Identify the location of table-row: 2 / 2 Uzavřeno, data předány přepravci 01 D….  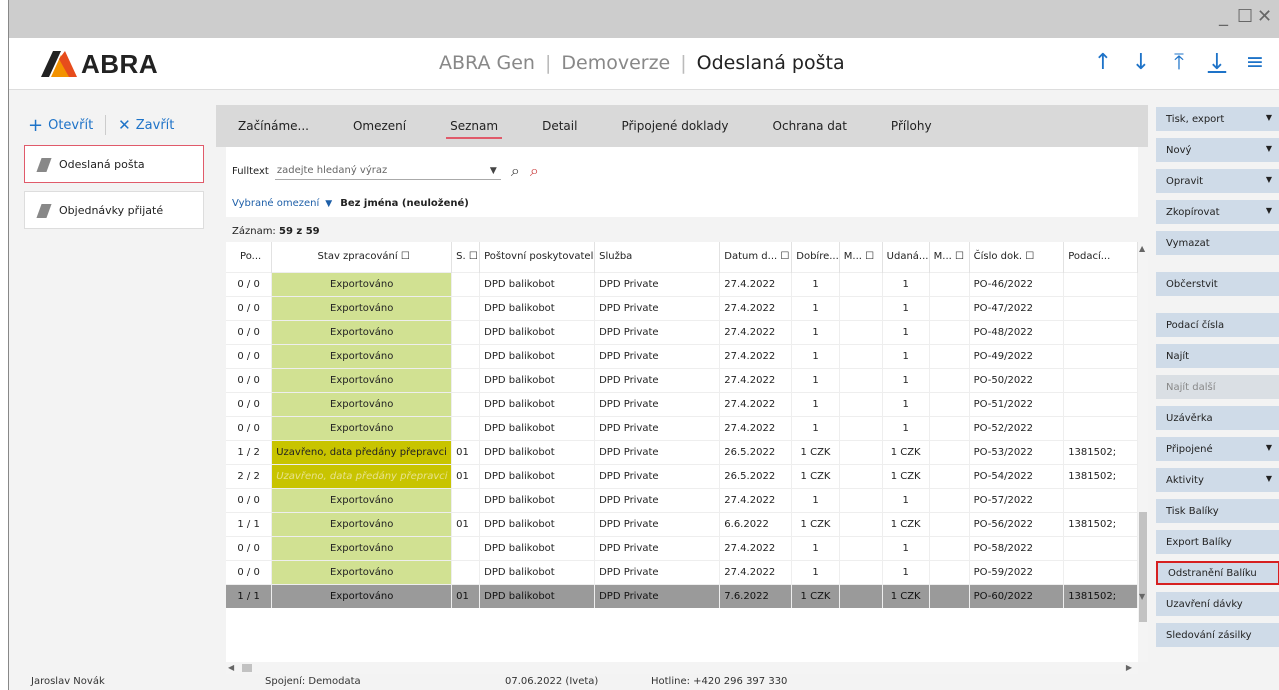
(682, 475).